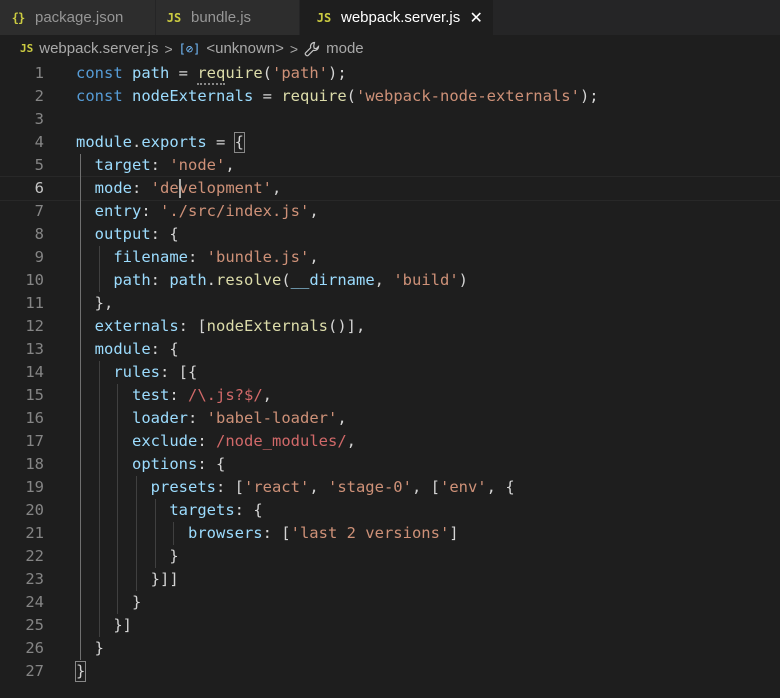 The width and height of the screenshot is (780, 698). I want to click on code-line: 27}, so click(390, 671).